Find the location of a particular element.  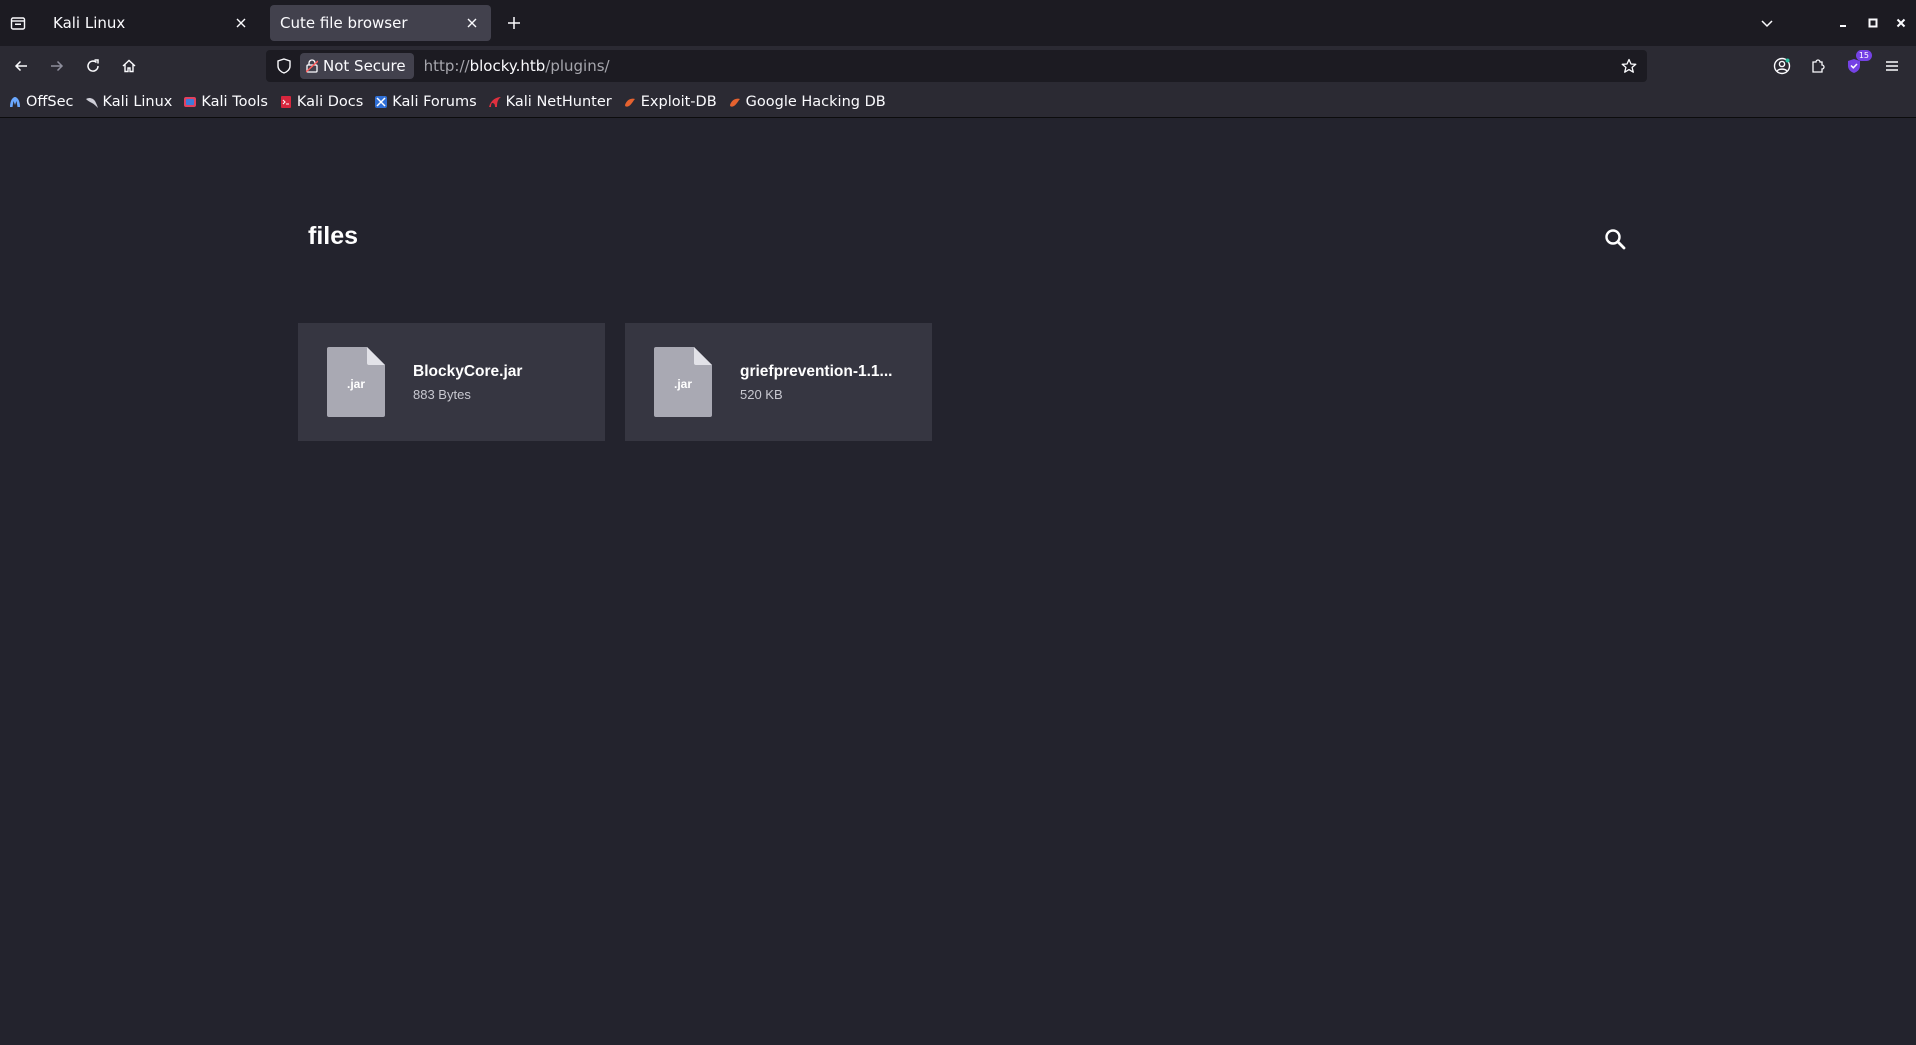

file-name: BlockyCore.jar is located at coordinates (468, 371).